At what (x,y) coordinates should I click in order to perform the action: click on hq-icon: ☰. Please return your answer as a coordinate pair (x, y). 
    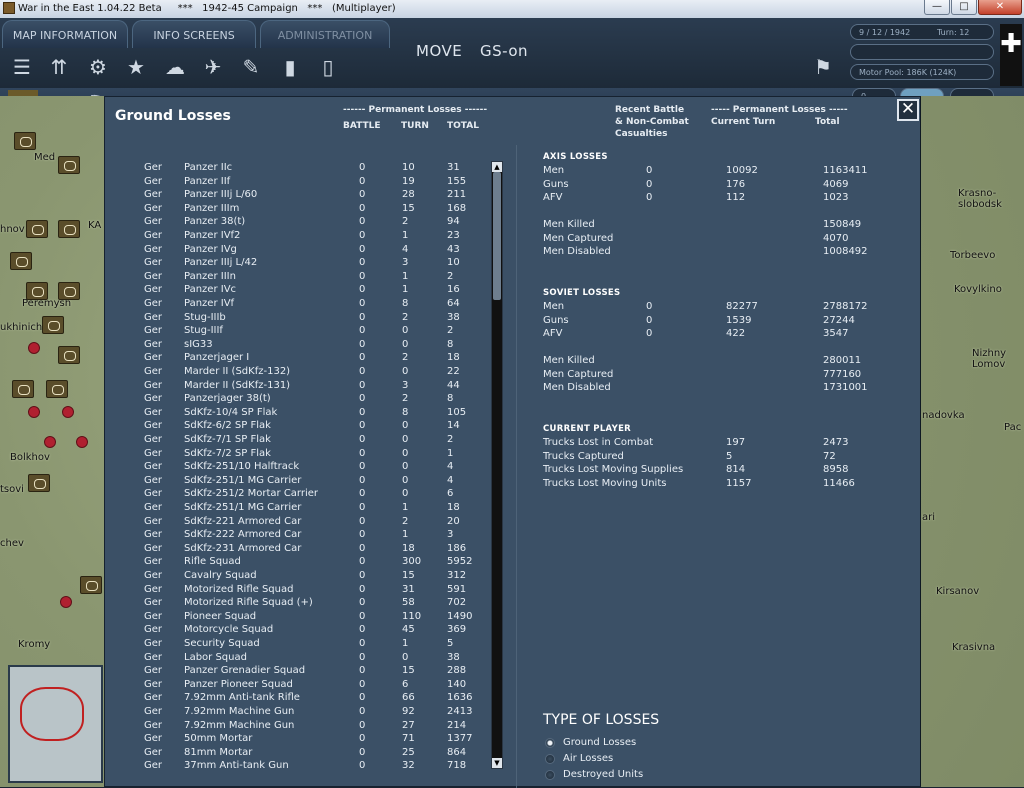
    Looking at the image, I should click on (22, 67).